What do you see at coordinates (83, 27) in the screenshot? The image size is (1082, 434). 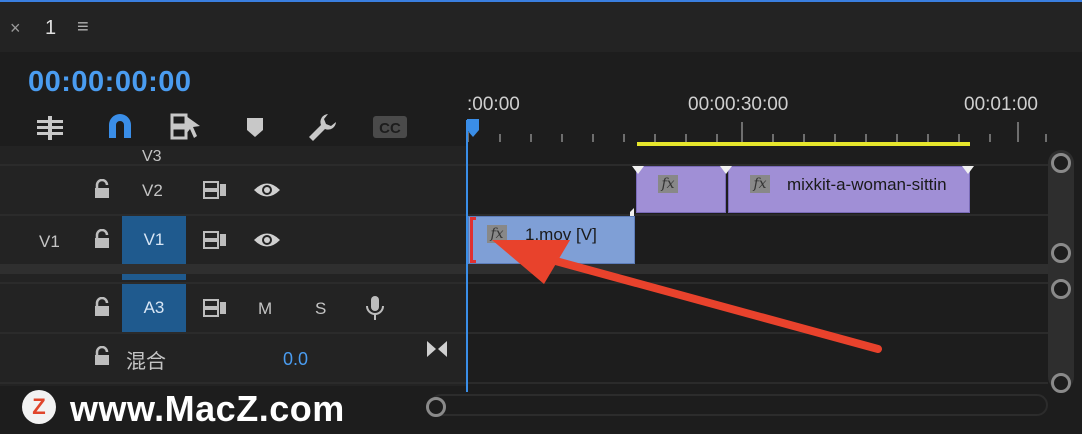 I see `panel-menu-icon: ≡` at bounding box center [83, 27].